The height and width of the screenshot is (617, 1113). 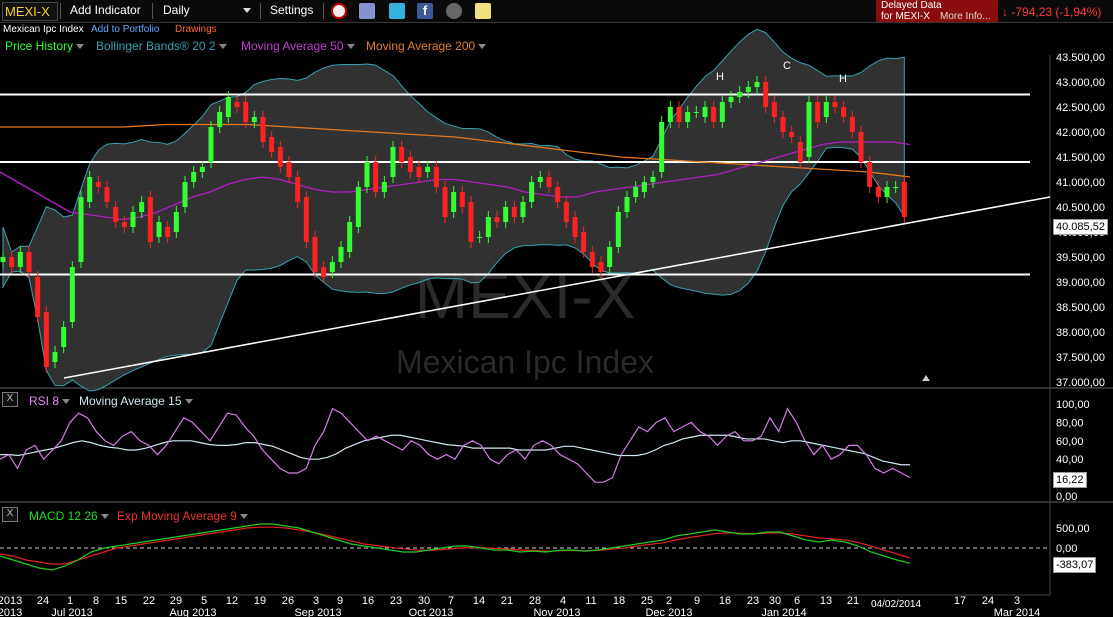 What do you see at coordinates (1075, 565) in the screenshot?
I see `last-macd-label: -383,07` at bounding box center [1075, 565].